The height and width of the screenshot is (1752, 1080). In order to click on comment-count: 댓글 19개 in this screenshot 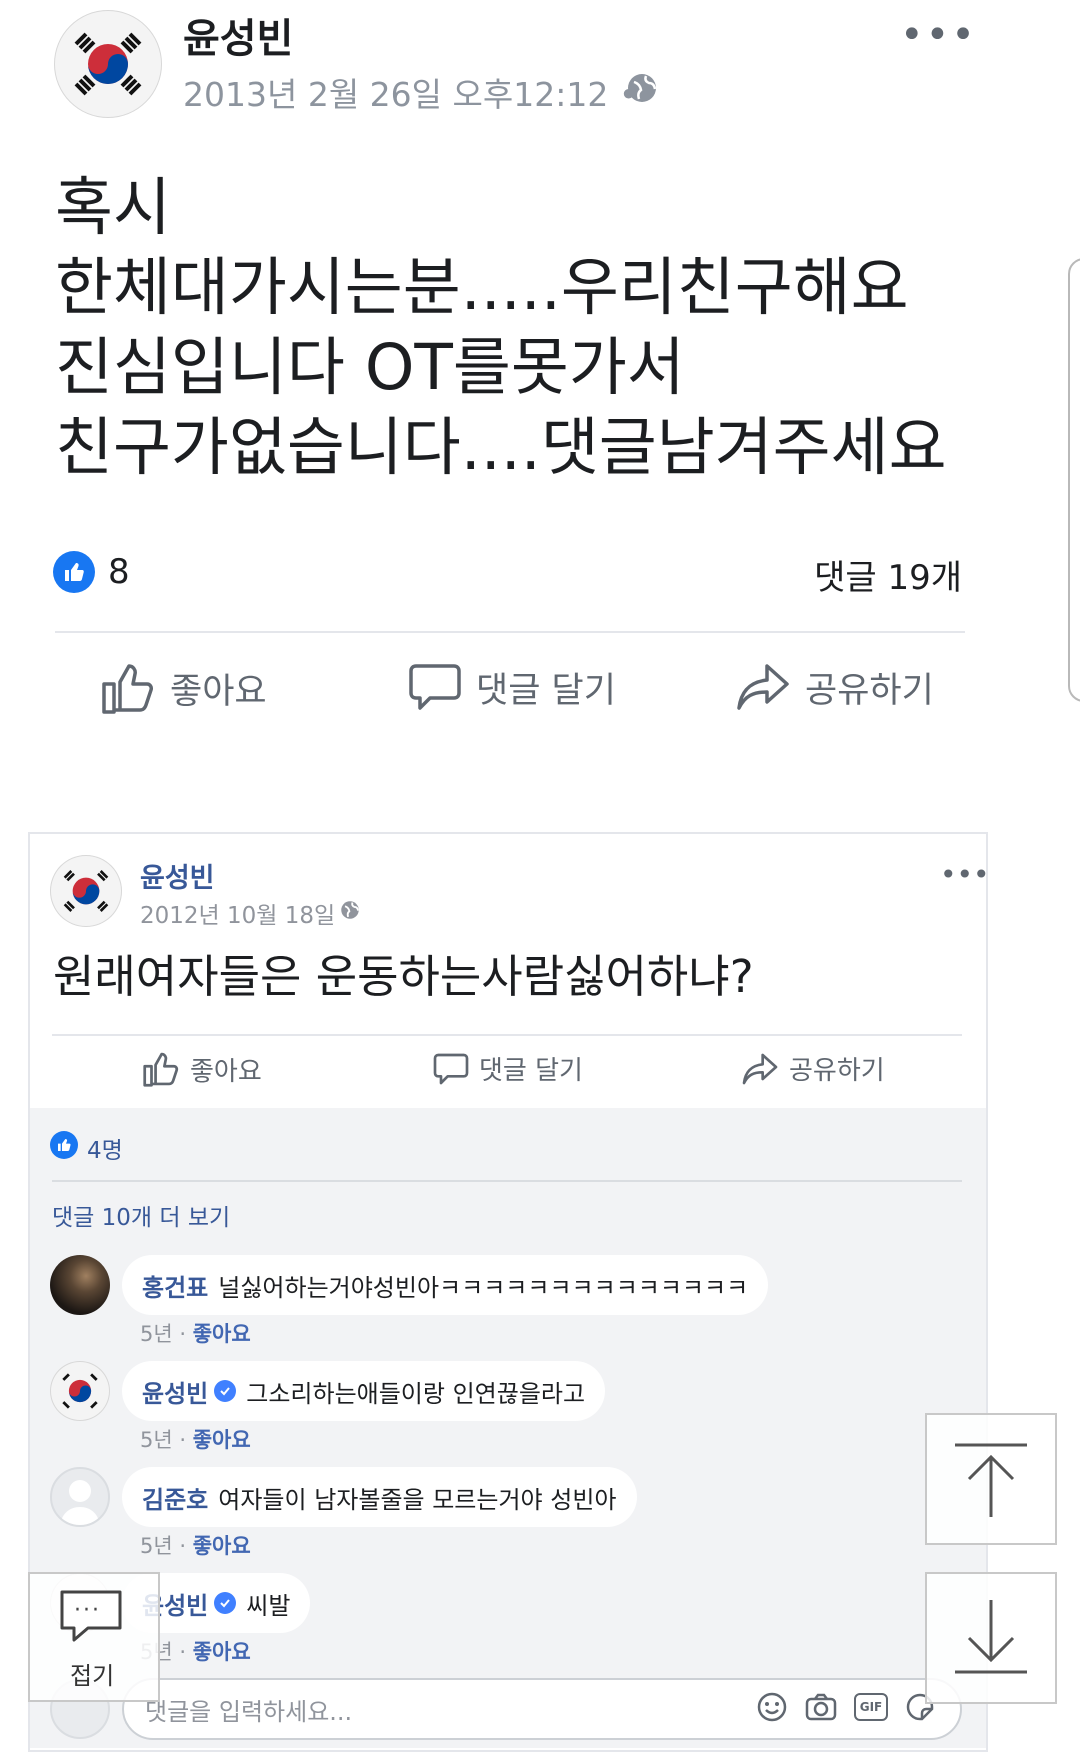, I will do `click(888, 574)`.